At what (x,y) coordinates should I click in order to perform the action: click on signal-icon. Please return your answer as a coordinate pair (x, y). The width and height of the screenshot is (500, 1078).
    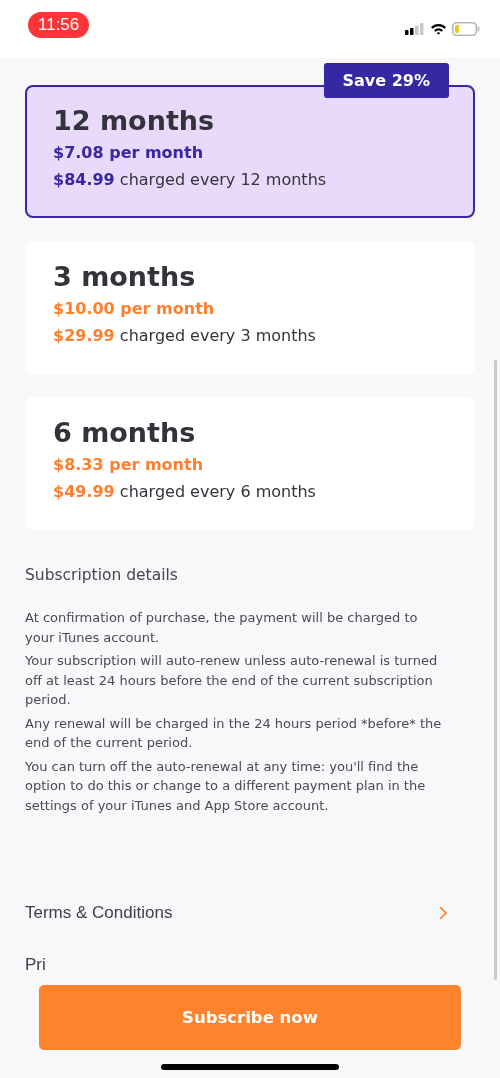
    Looking at the image, I should click on (415, 29).